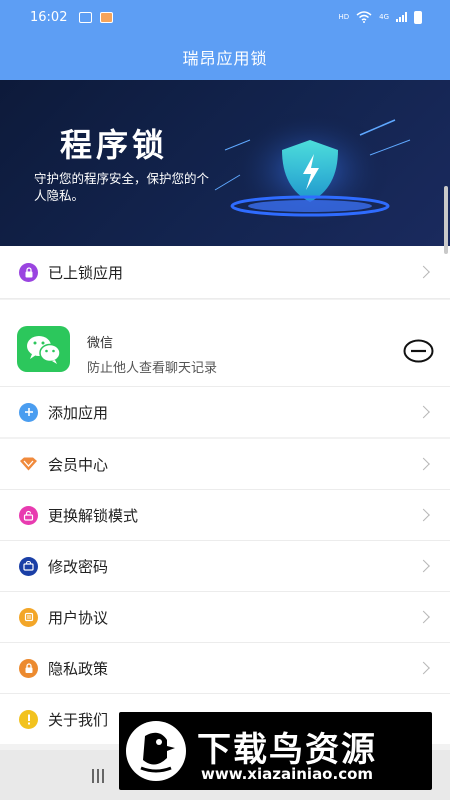  Describe the element at coordinates (86, 17) in the screenshot. I see `gallery-notification-icon` at that location.